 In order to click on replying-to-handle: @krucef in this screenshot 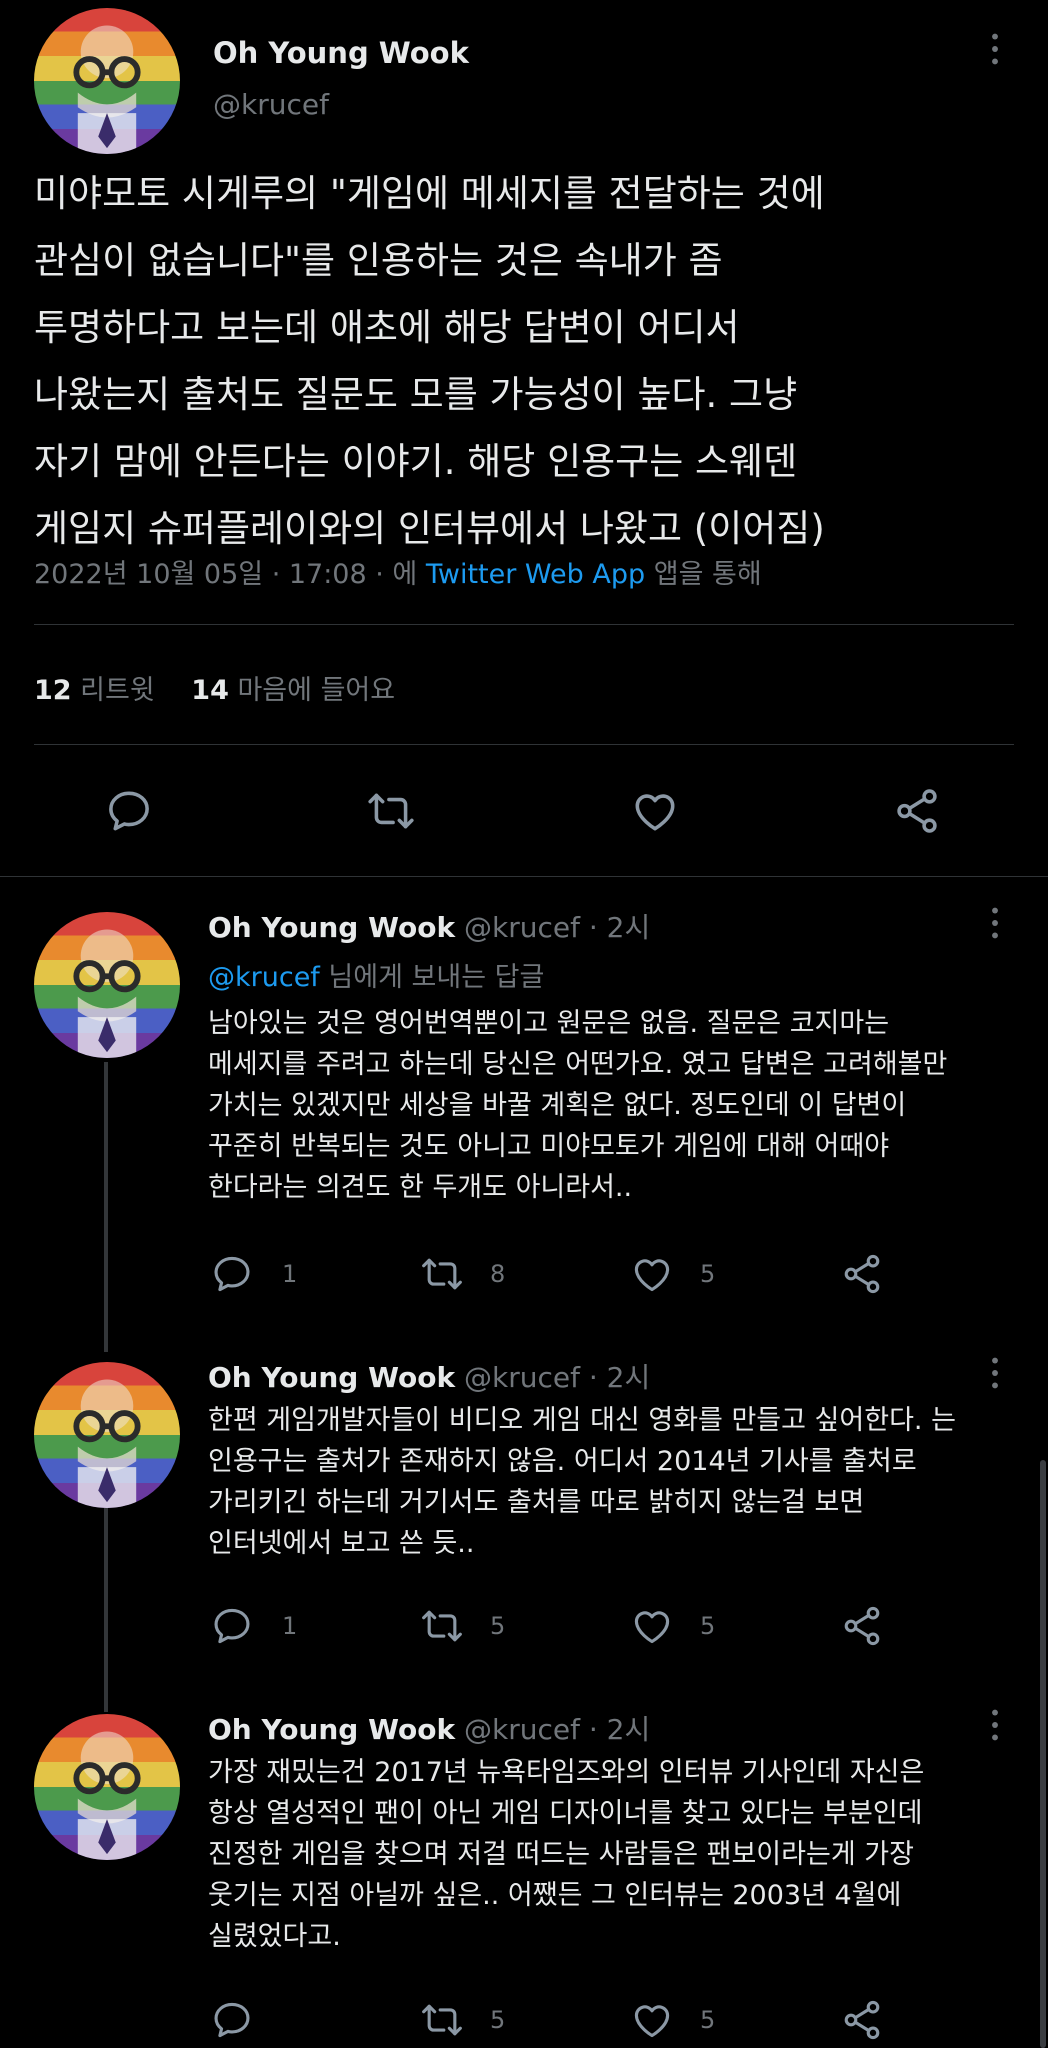, I will do `click(264, 977)`.